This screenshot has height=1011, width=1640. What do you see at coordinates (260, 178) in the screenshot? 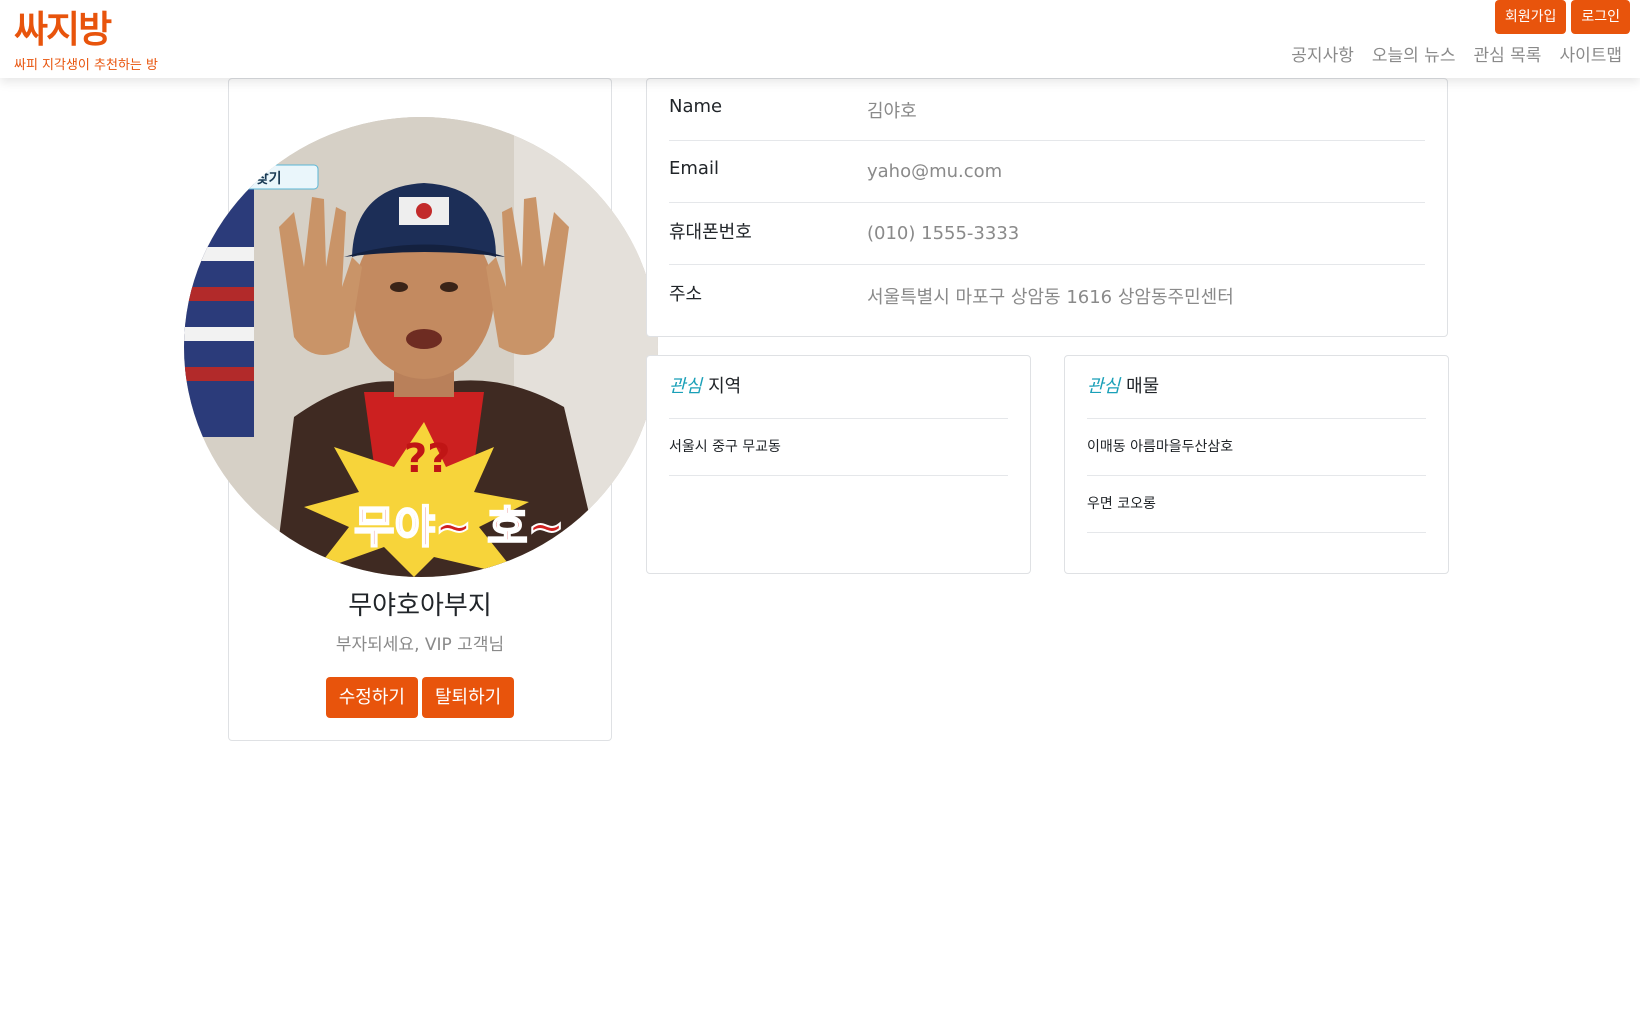
I see `svg-text: 씨 찾기` at bounding box center [260, 178].